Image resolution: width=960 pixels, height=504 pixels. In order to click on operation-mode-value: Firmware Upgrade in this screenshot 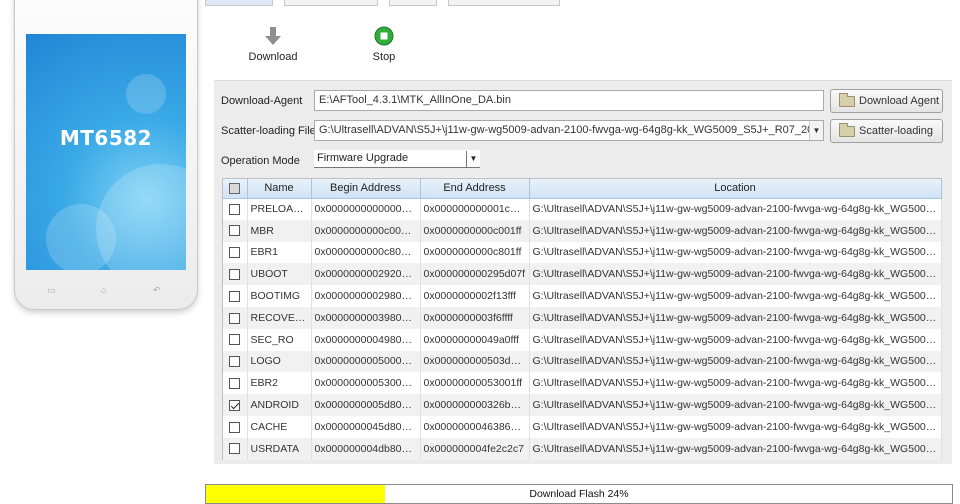, I will do `click(363, 158)`.